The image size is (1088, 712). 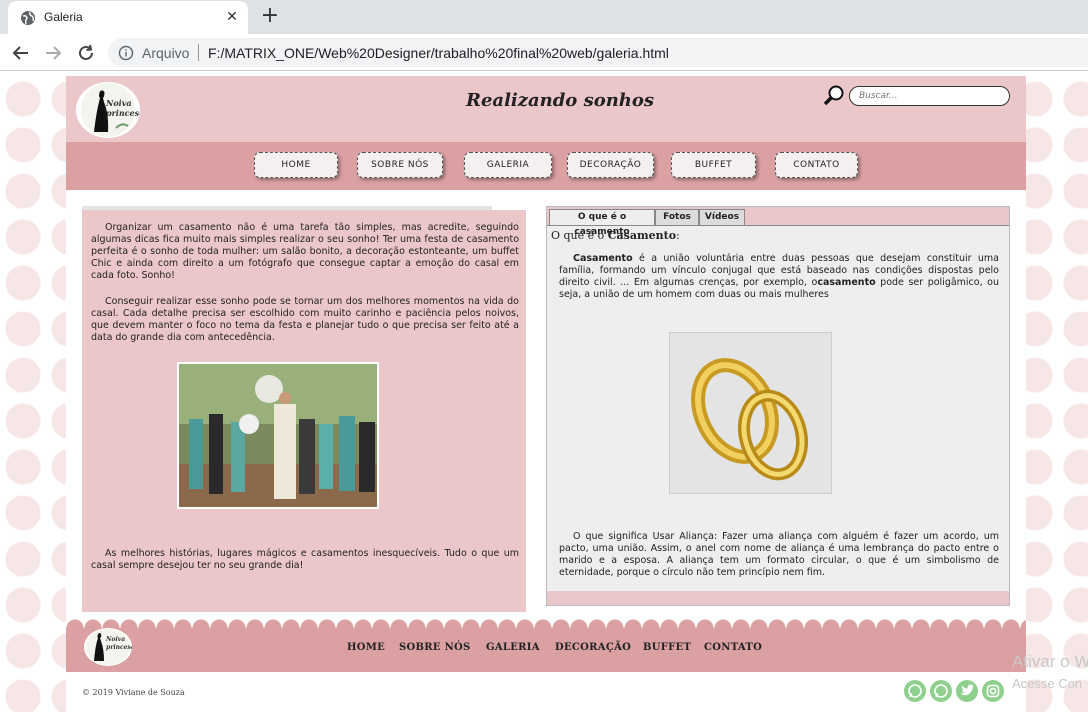 I want to click on reload-icon, so click(x=86, y=53).